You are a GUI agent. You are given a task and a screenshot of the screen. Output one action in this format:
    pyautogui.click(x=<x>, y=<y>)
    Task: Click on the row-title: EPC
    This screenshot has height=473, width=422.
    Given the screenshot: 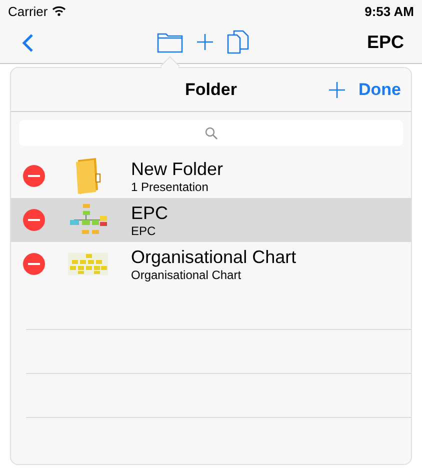 What is the action you would take?
    pyautogui.click(x=149, y=213)
    